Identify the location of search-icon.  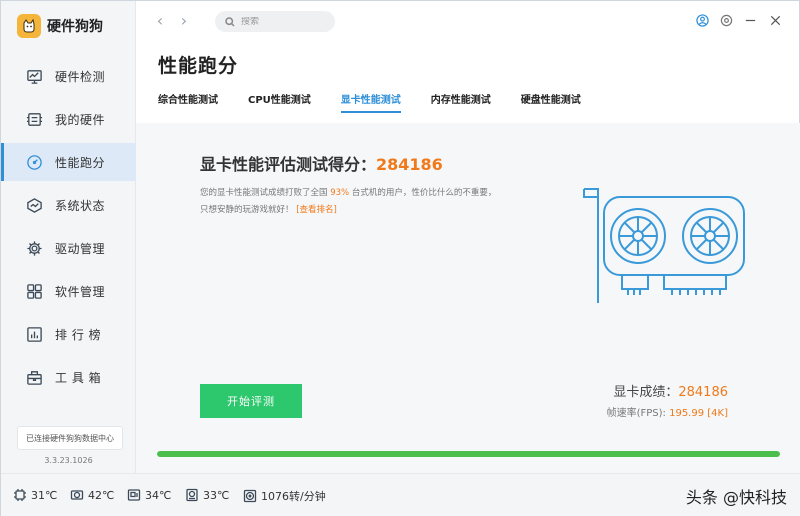
(230, 21).